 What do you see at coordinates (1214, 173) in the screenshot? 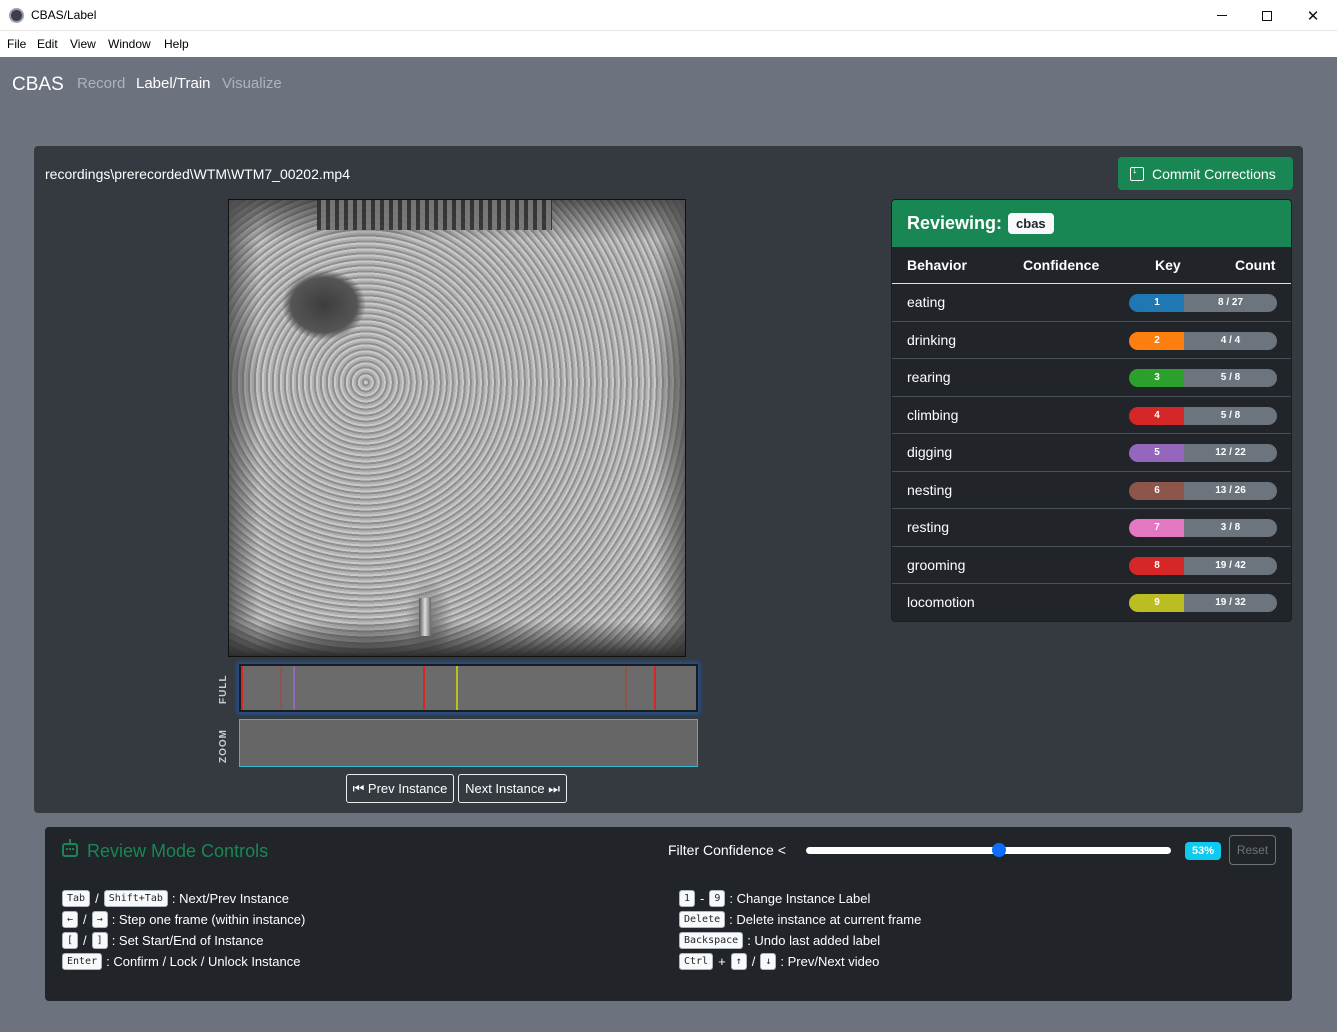
I see `commit-label: Commit Corrections` at bounding box center [1214, 173].